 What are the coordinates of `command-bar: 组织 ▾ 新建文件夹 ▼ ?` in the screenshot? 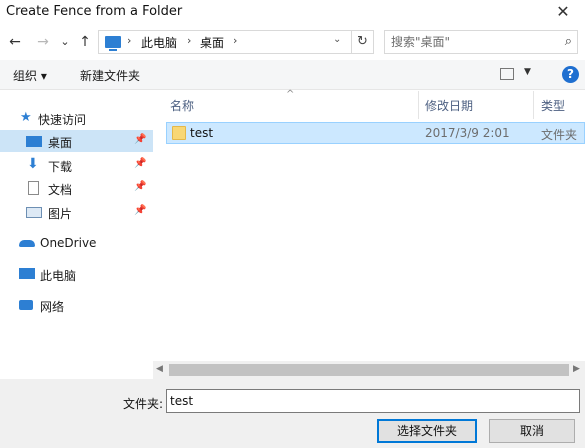 It's located at (292, 75).